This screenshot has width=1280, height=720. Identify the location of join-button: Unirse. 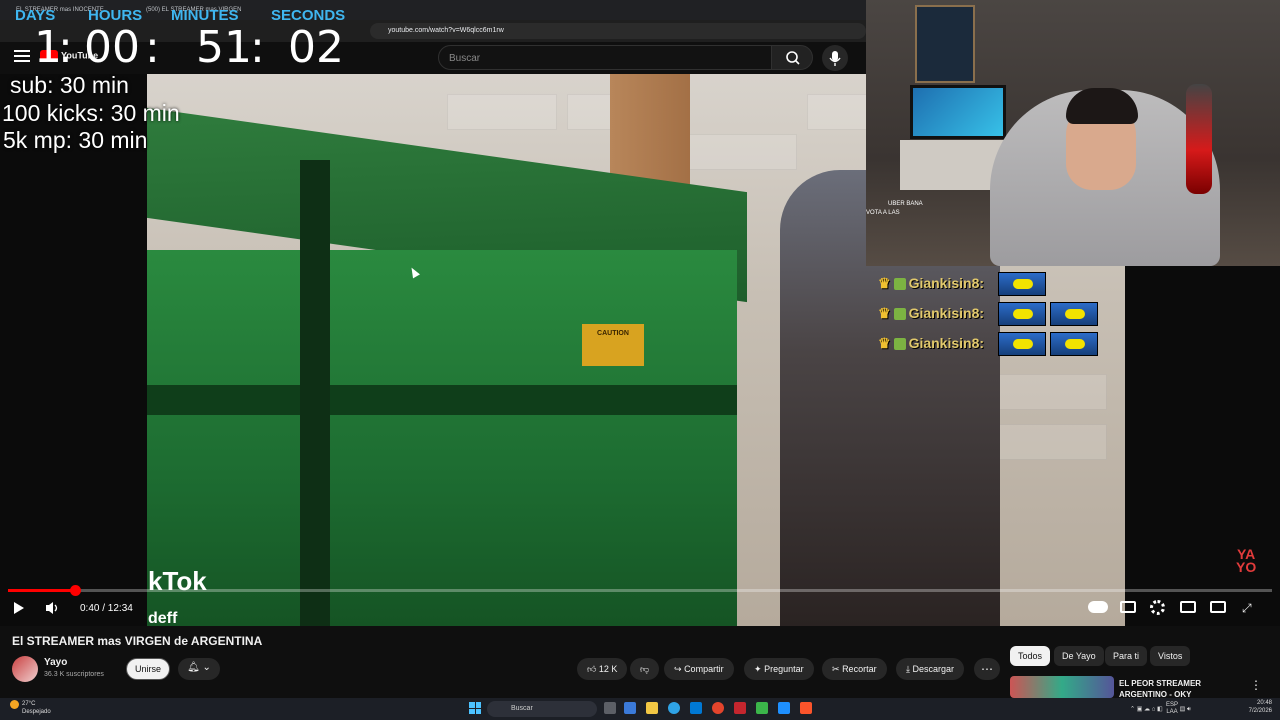
(148, 669).